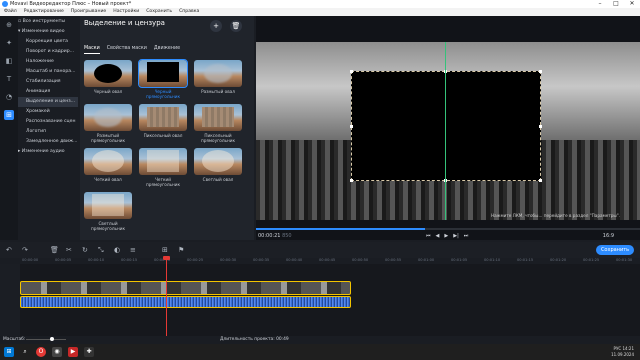 The height and width of the screenshot is (360, 640). I want to click on import-icon: ⊕, so click(9, 25).